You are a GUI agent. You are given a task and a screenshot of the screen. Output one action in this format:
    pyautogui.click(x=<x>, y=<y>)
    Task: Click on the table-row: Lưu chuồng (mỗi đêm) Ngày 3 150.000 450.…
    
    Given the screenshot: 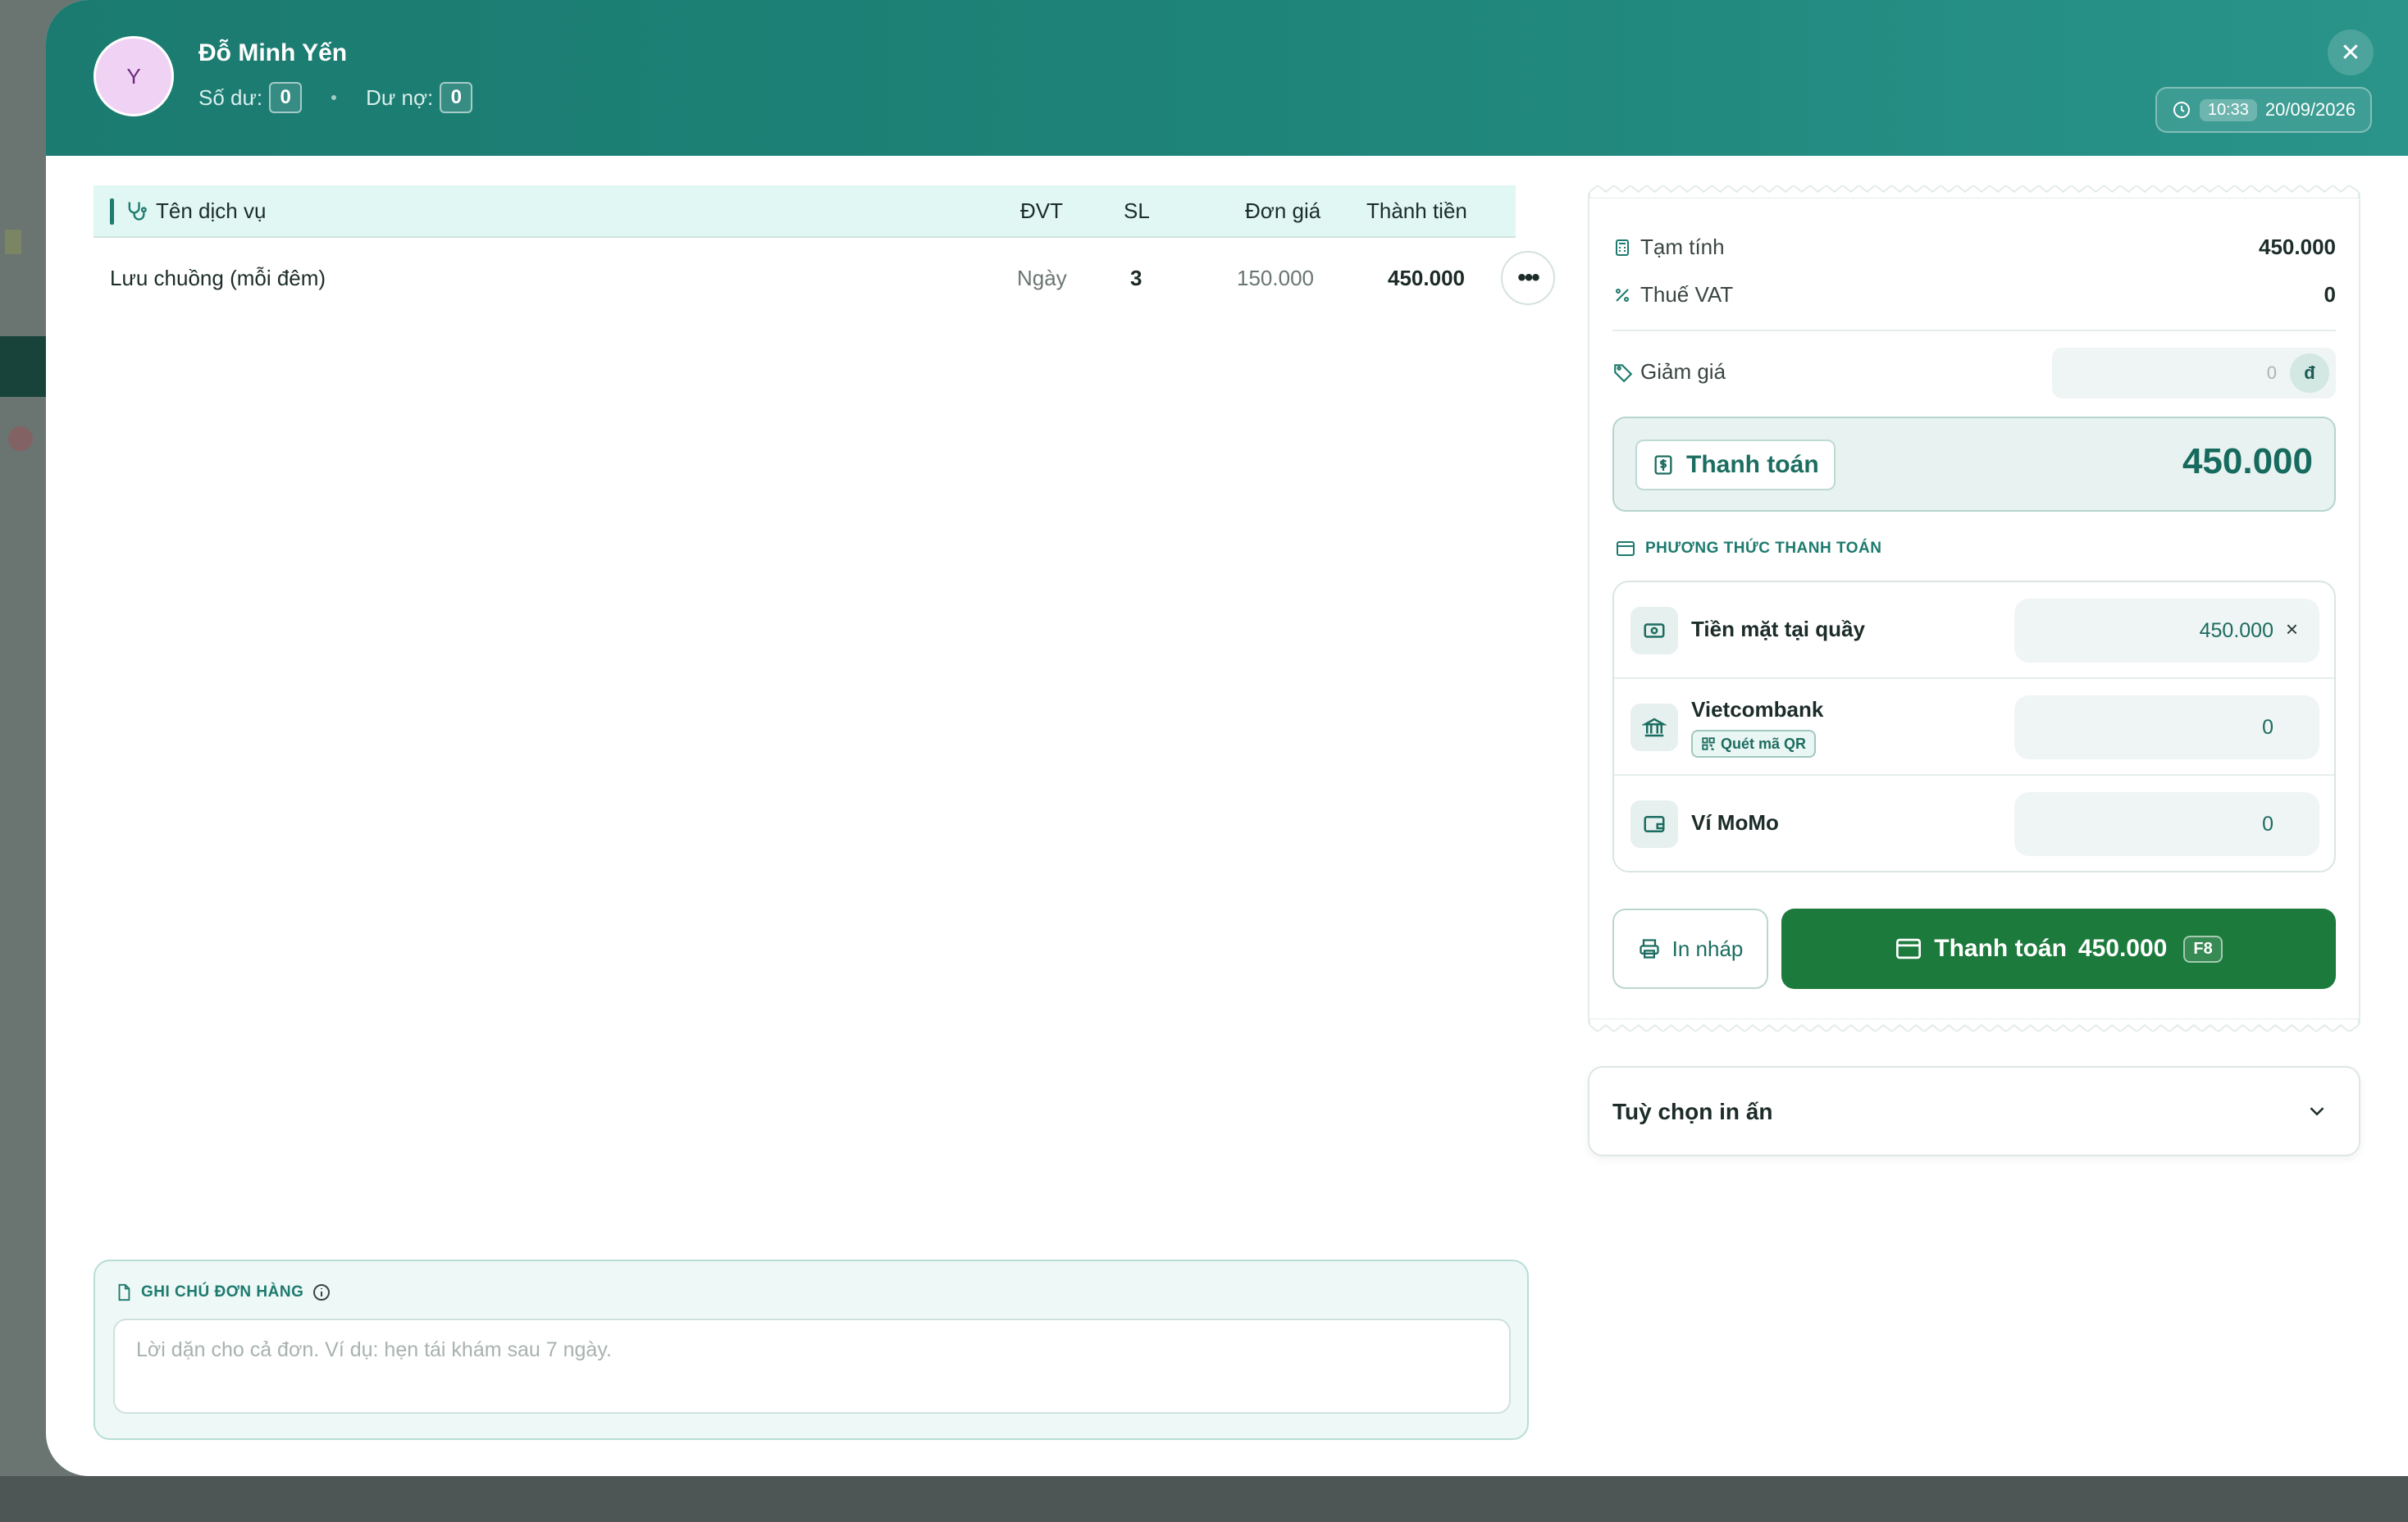 What is the action you would take?
    pyautogui.click(x=824, y=279)
    